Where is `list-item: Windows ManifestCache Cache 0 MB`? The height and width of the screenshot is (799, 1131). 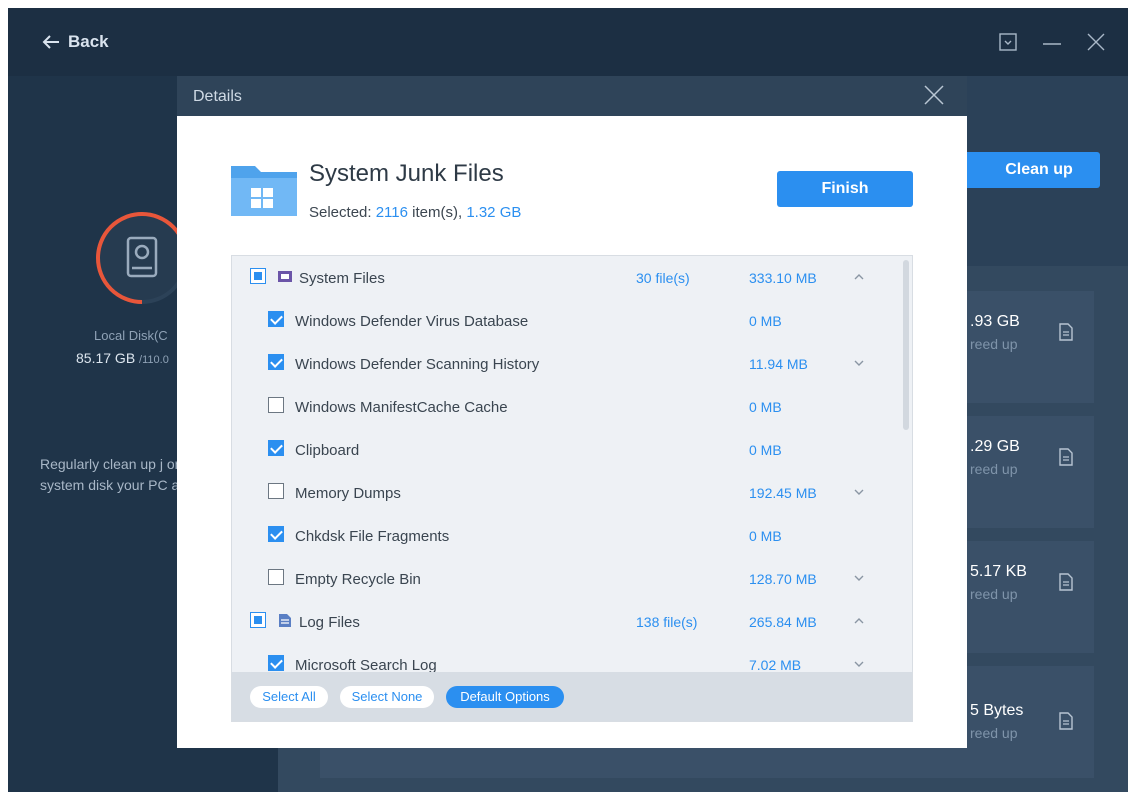 list-item: Windows ManifestCache Cache 0 MB is located at coordinates (566, 406).